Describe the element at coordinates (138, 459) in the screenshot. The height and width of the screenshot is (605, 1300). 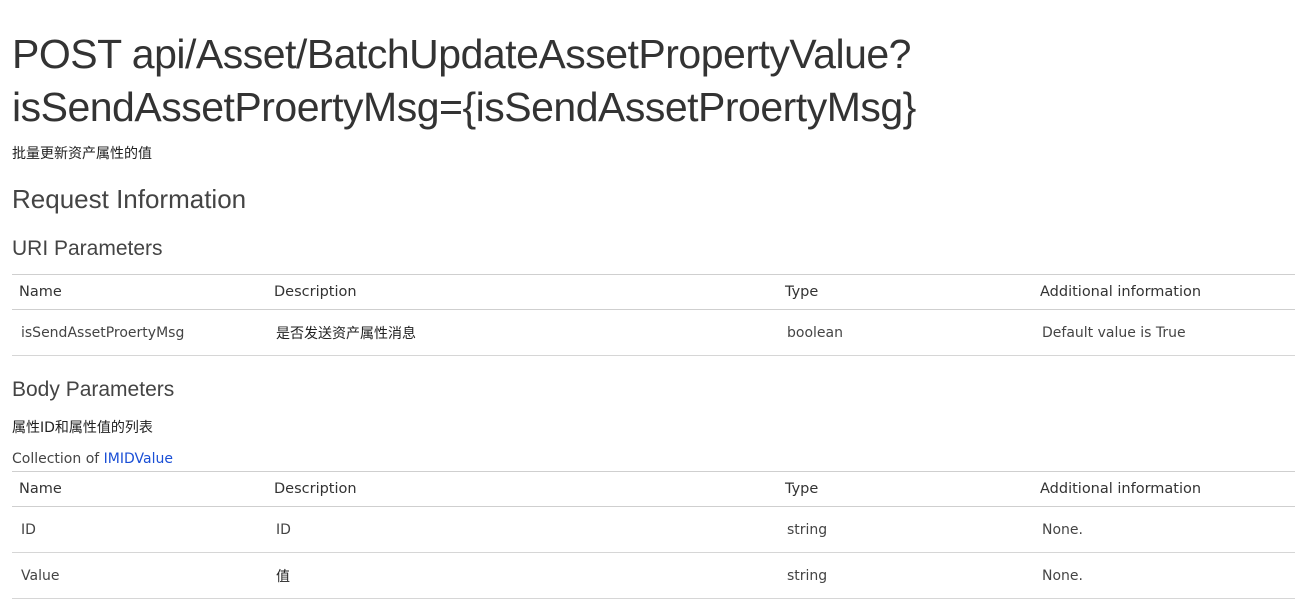
I see `imidvalue-link: IMIDValue` at that location.